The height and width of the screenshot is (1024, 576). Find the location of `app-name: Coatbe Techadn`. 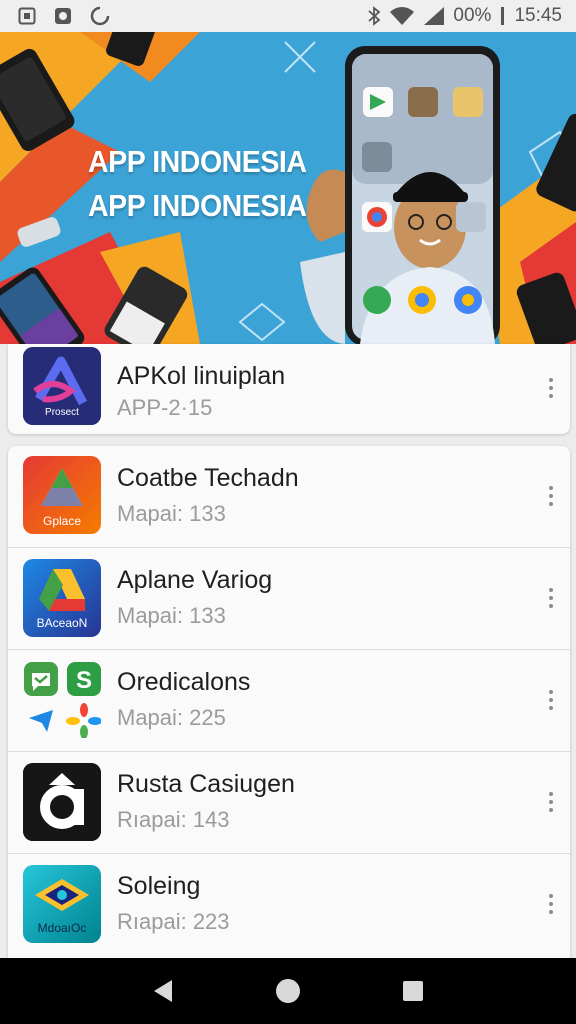

app-name: Coatbe Techadn is located at coordinates (208, 478).